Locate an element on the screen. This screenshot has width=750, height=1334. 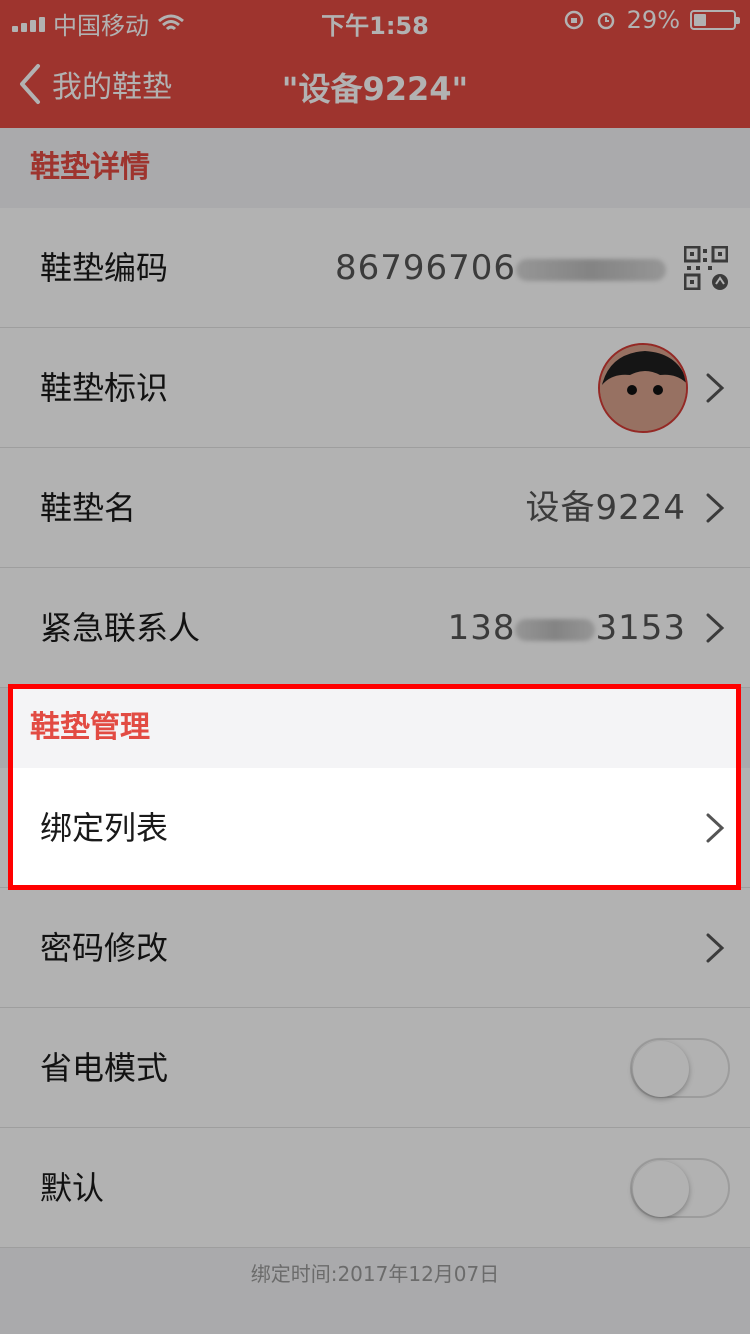
alarm-icon is located at coordinates (605, 21).